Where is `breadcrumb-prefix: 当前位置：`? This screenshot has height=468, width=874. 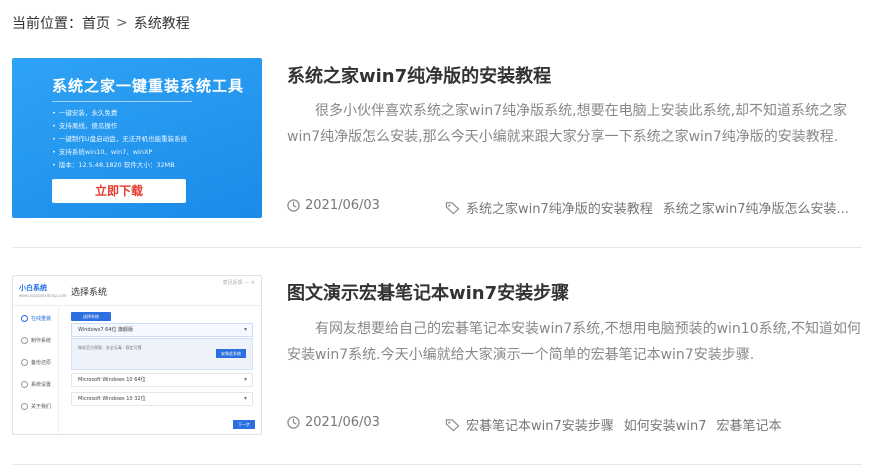 breadcrumb-prefix: 当前位置： is located at coordinates (47, 24).